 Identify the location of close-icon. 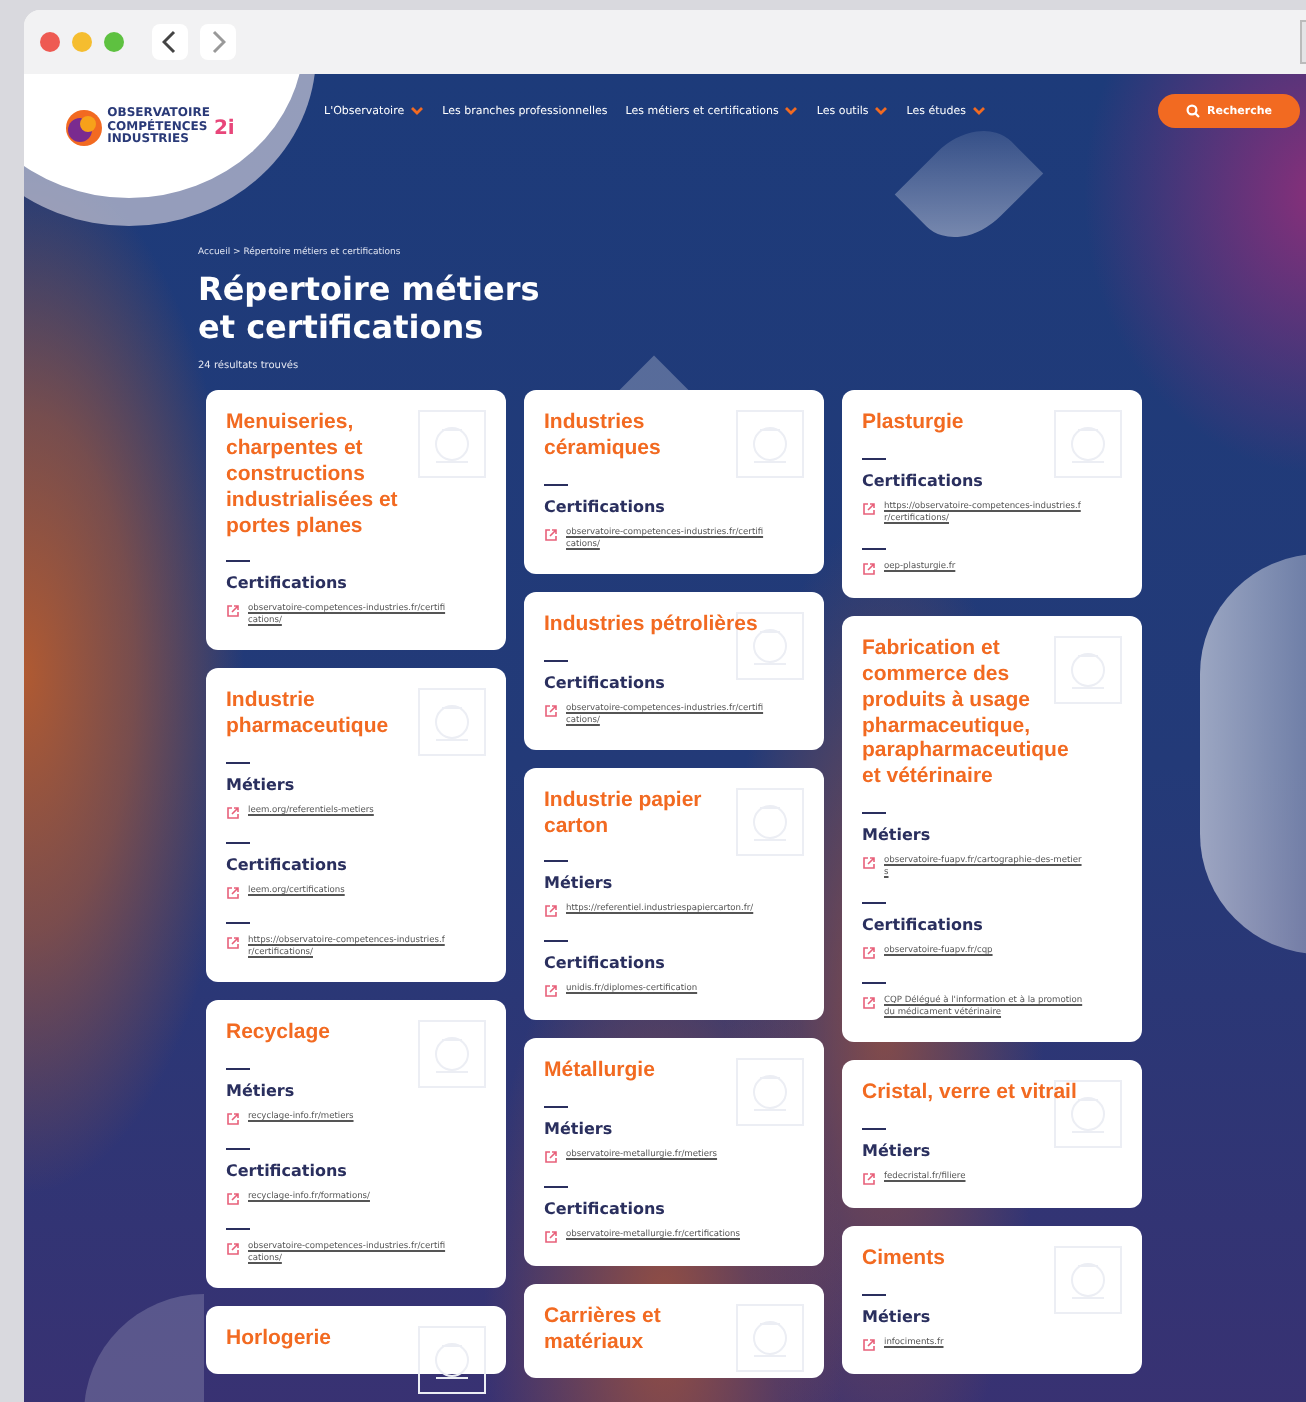
(50, 42).